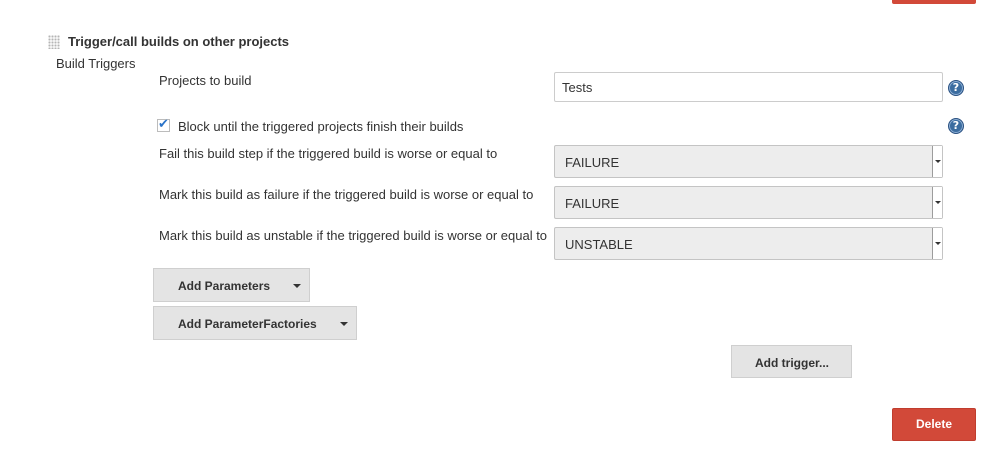 This screenshot has height=451, width=997. Describe the element at coordinates (247, 324) in the screenshot. I see `add-parameter-factories-label: Add ParameterFactories` at that location.